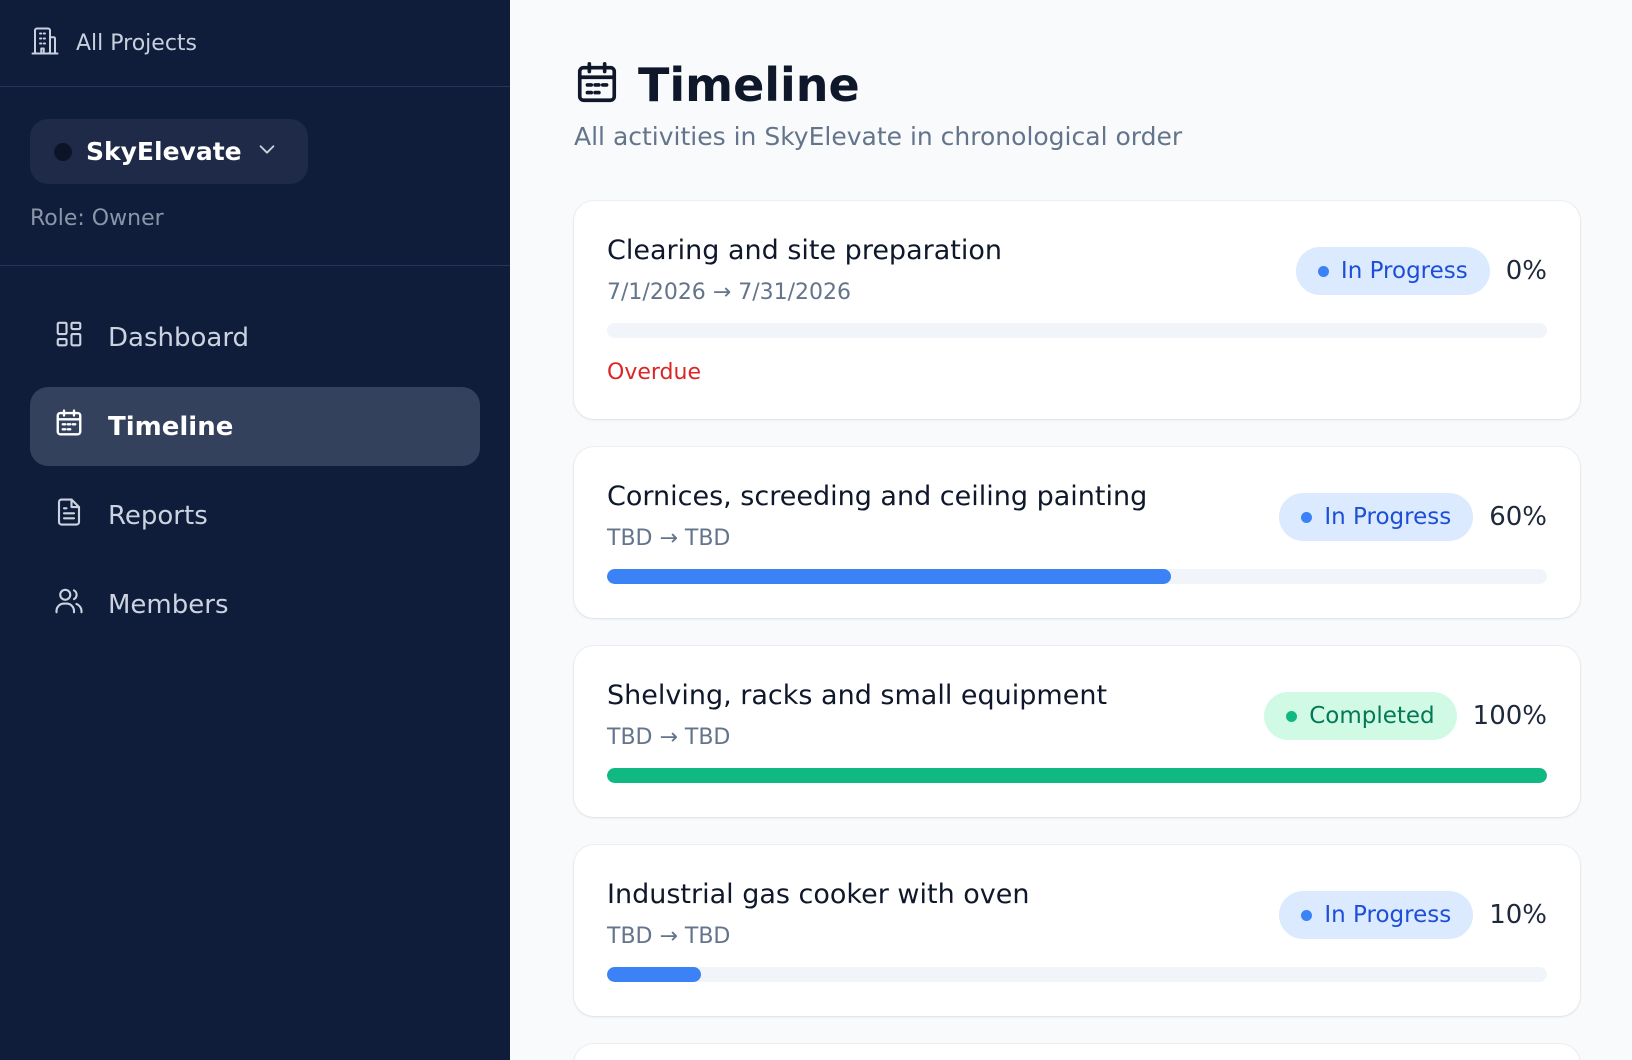 The image size is (1632, 1060). Describe the element at coordinates (1077, 1052) in the screenshot. I see `activity-card` at that location.